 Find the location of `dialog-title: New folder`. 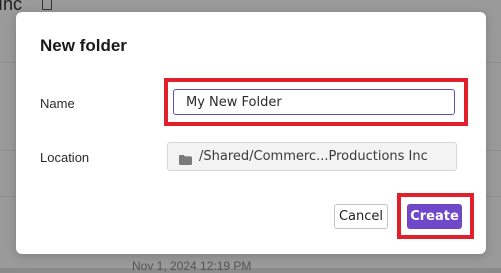

dialog-title: New folder is located at coordinates (83, 45).